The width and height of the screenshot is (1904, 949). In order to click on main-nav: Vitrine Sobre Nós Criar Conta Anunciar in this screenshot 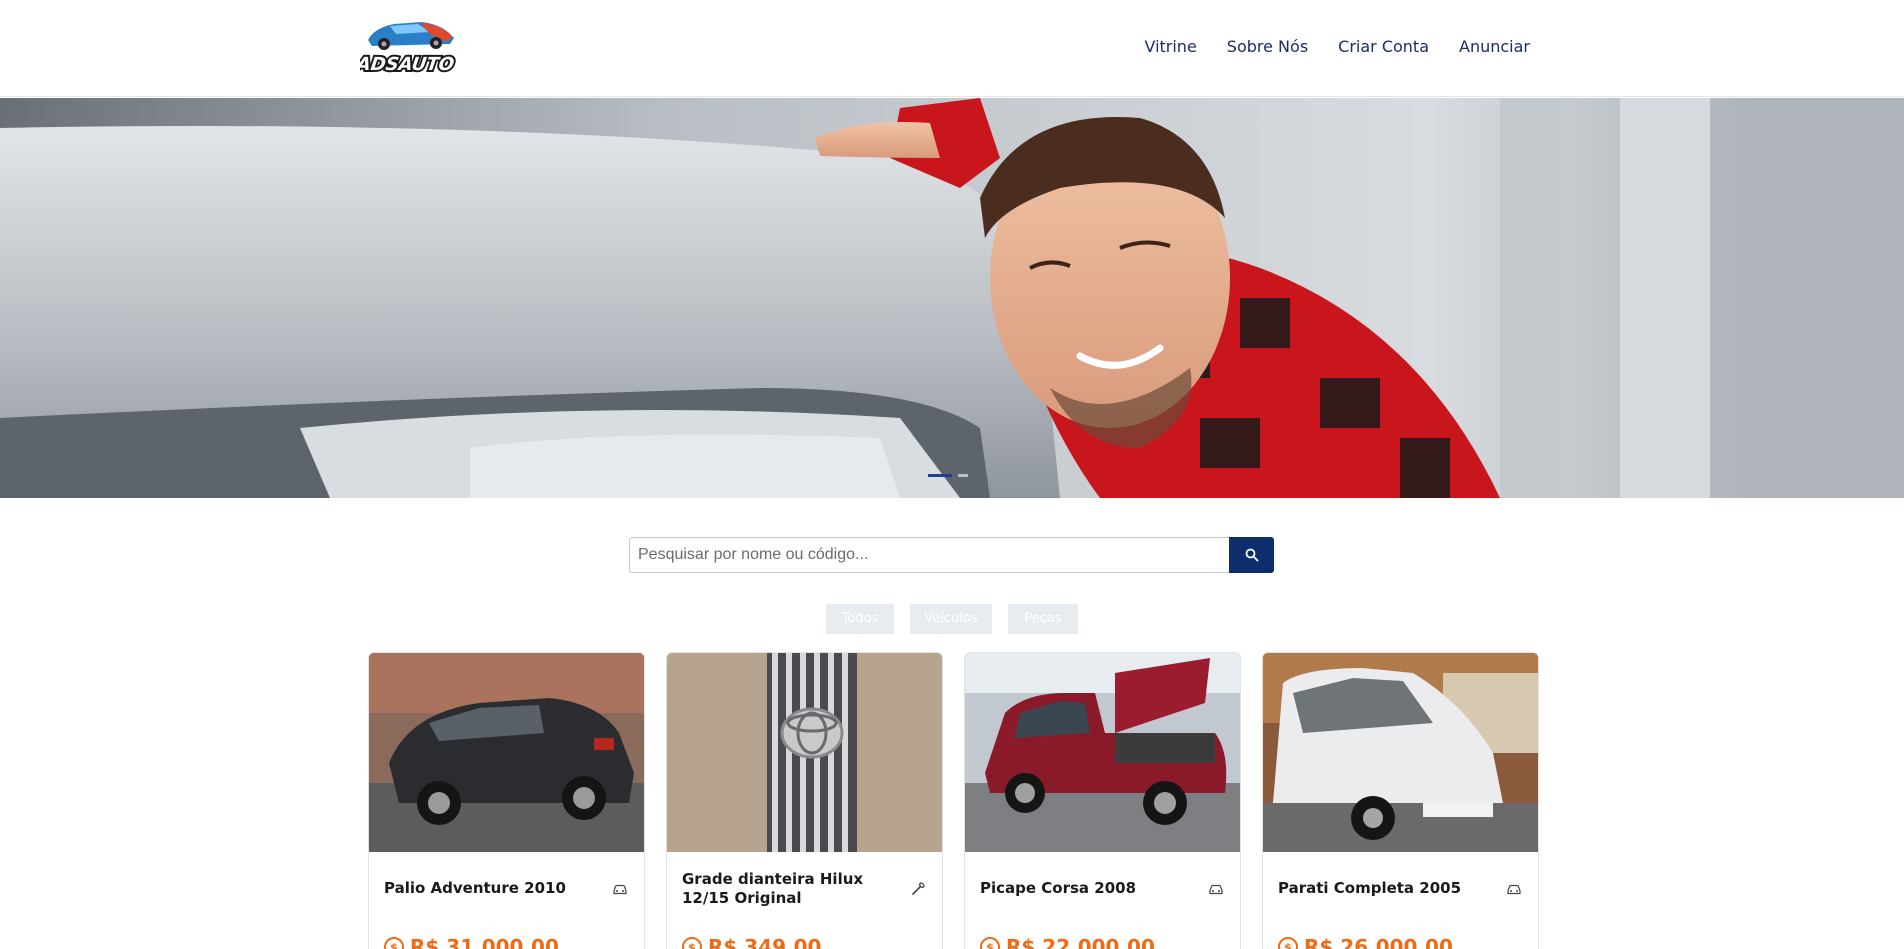, I will do `click(1337, 46)`.